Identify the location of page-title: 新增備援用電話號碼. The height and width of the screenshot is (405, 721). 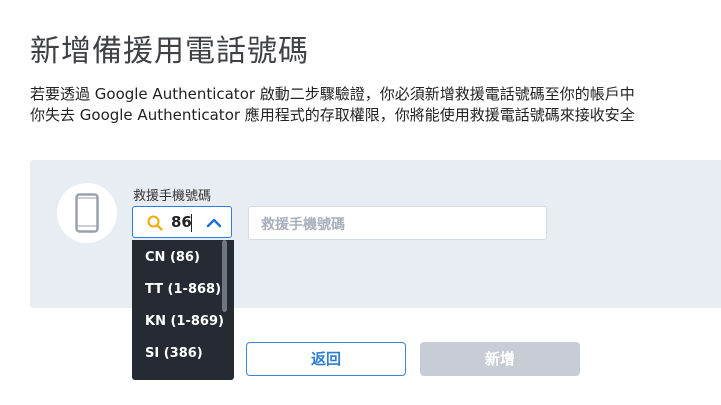
(169, 51).